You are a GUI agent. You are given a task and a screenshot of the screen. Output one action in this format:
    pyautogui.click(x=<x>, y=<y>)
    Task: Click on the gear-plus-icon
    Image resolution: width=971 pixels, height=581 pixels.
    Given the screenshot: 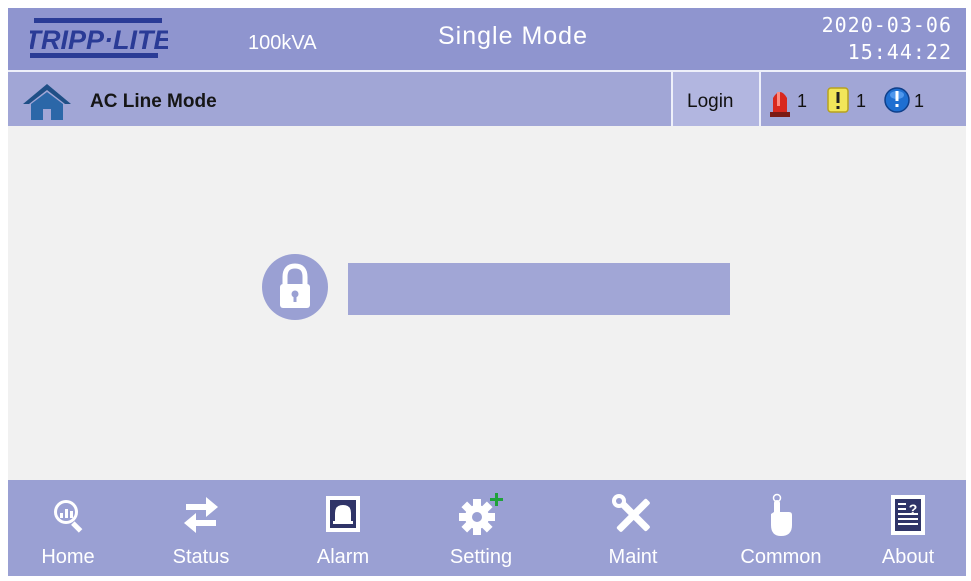 What is the action you would take?
    pyautogui.click(x=481, y=514)
    